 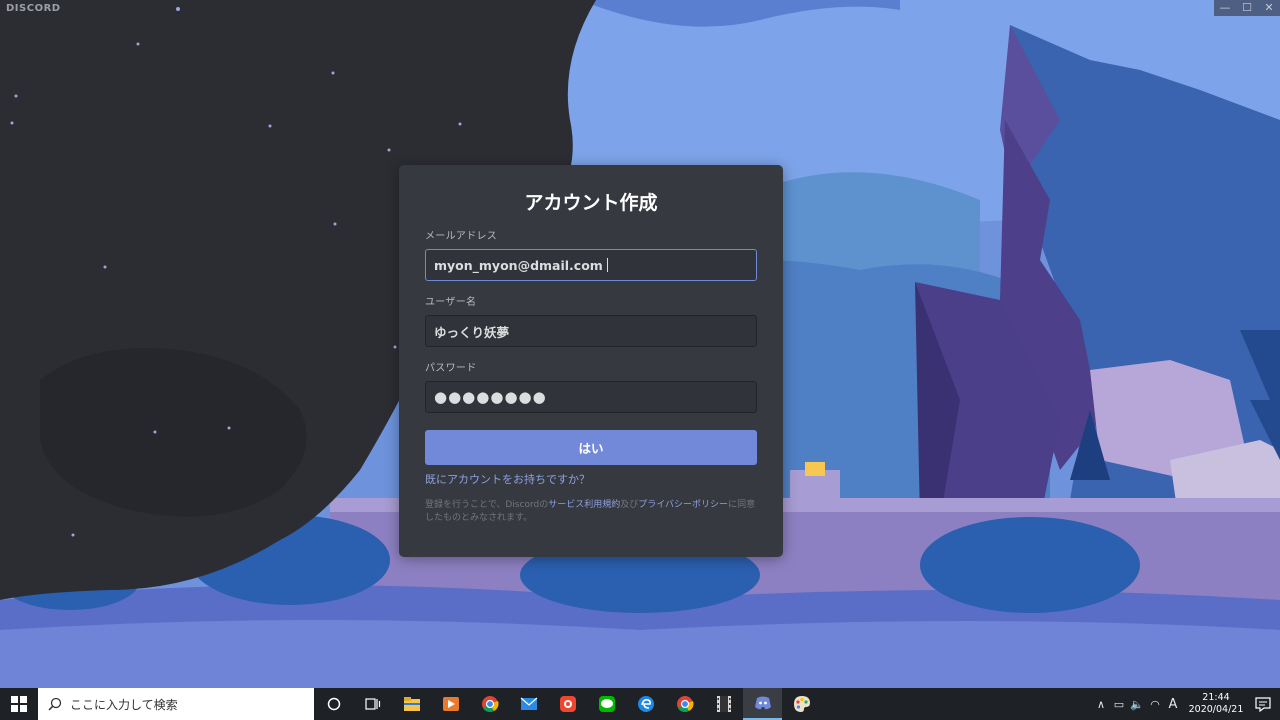 I want to click on media-player-icon, so click(x=450, y=704).